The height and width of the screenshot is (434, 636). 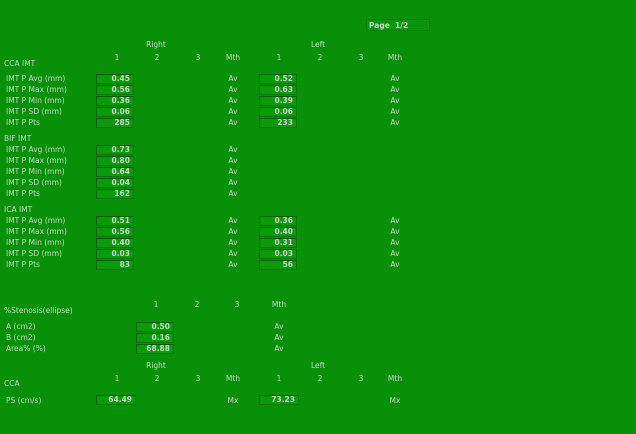 What do you see at coordinates (278, 101) in the screenshot?
I see `cca-imt-min-left-field: 0.39` at bounding box center [278, 101].